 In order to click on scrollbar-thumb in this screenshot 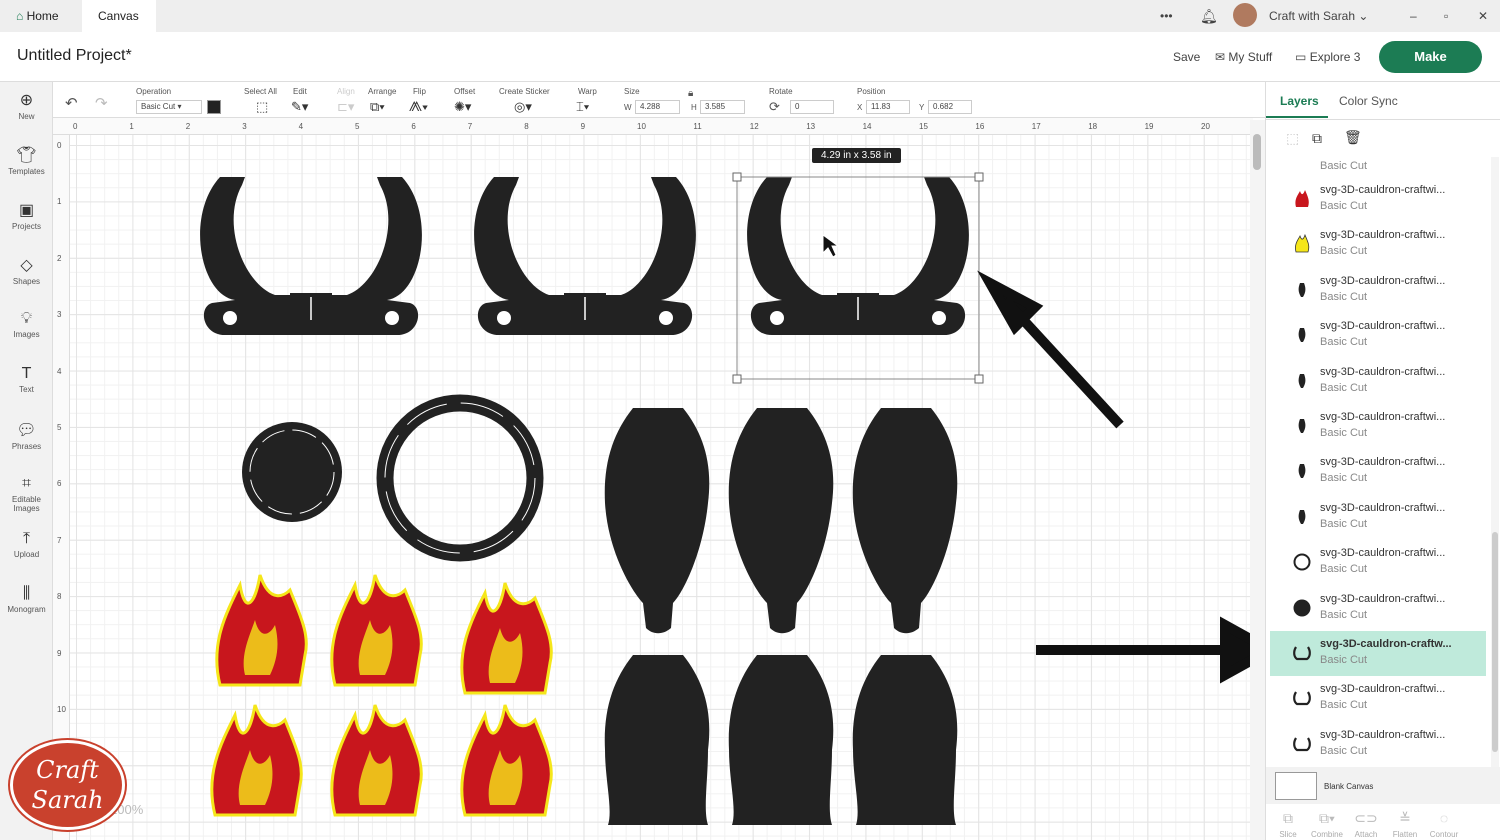, I will do `click(1257, 152)`.